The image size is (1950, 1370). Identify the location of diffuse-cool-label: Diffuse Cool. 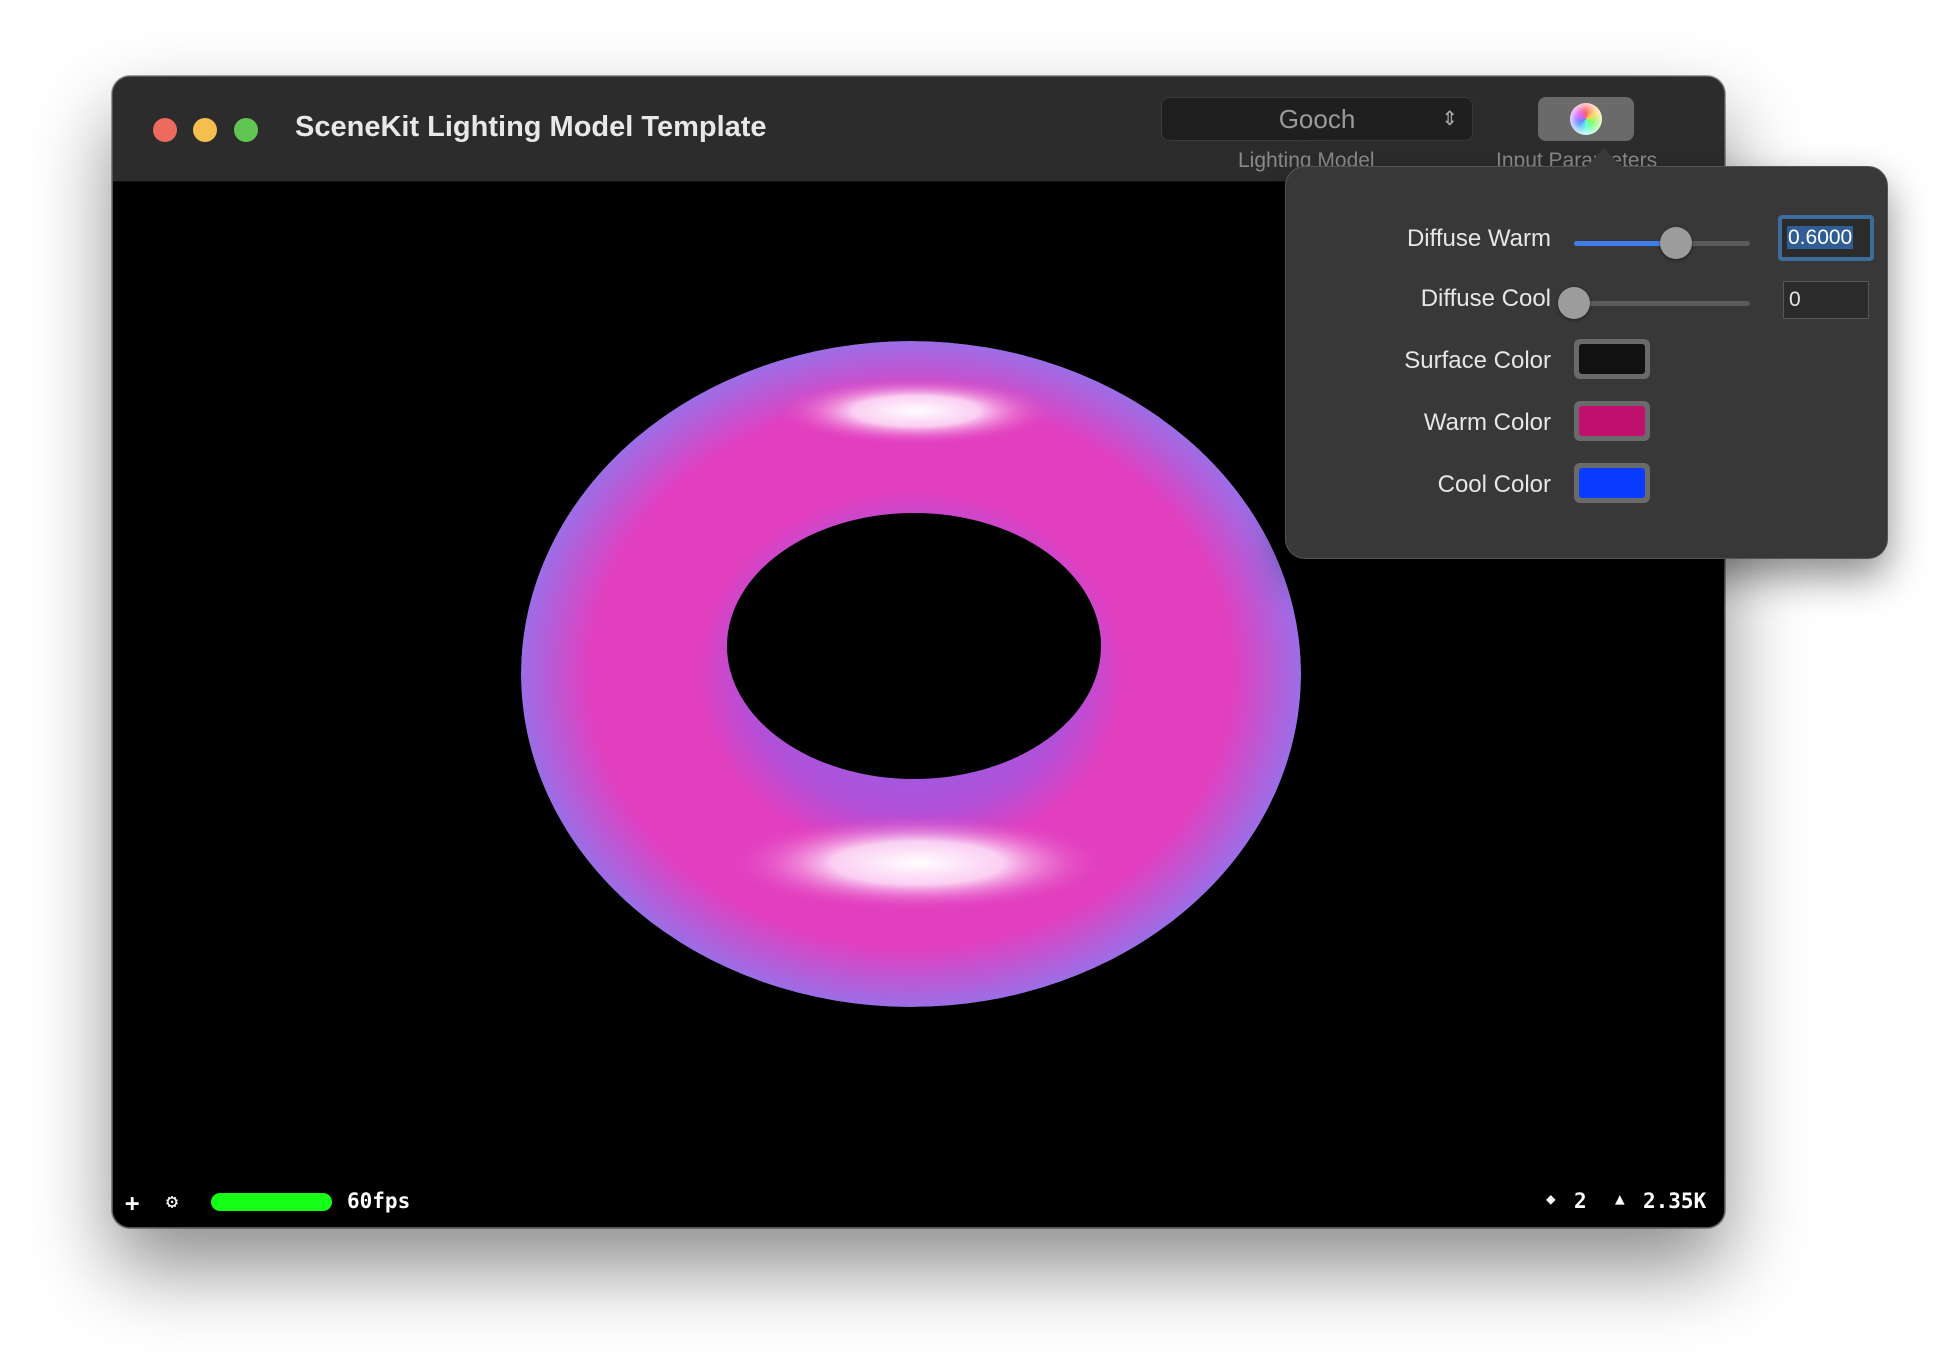
(1485, 298).